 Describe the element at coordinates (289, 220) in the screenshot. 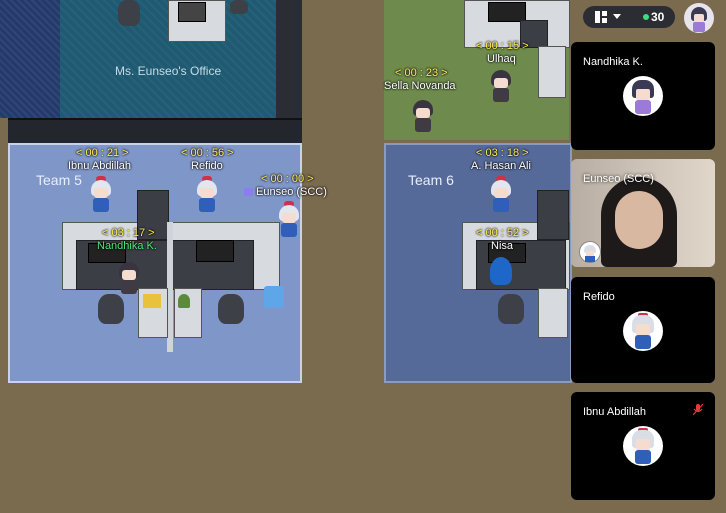

I see `player-eunseo` at that location.